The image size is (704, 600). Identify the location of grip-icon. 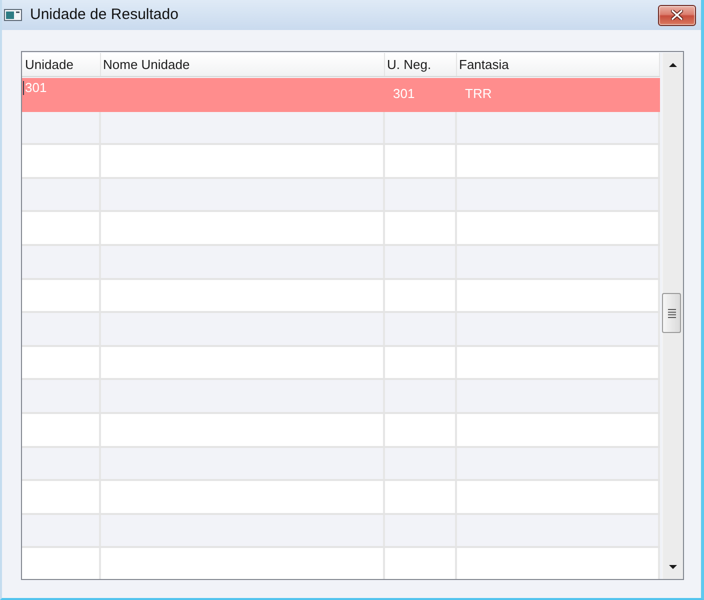
(672, 313).